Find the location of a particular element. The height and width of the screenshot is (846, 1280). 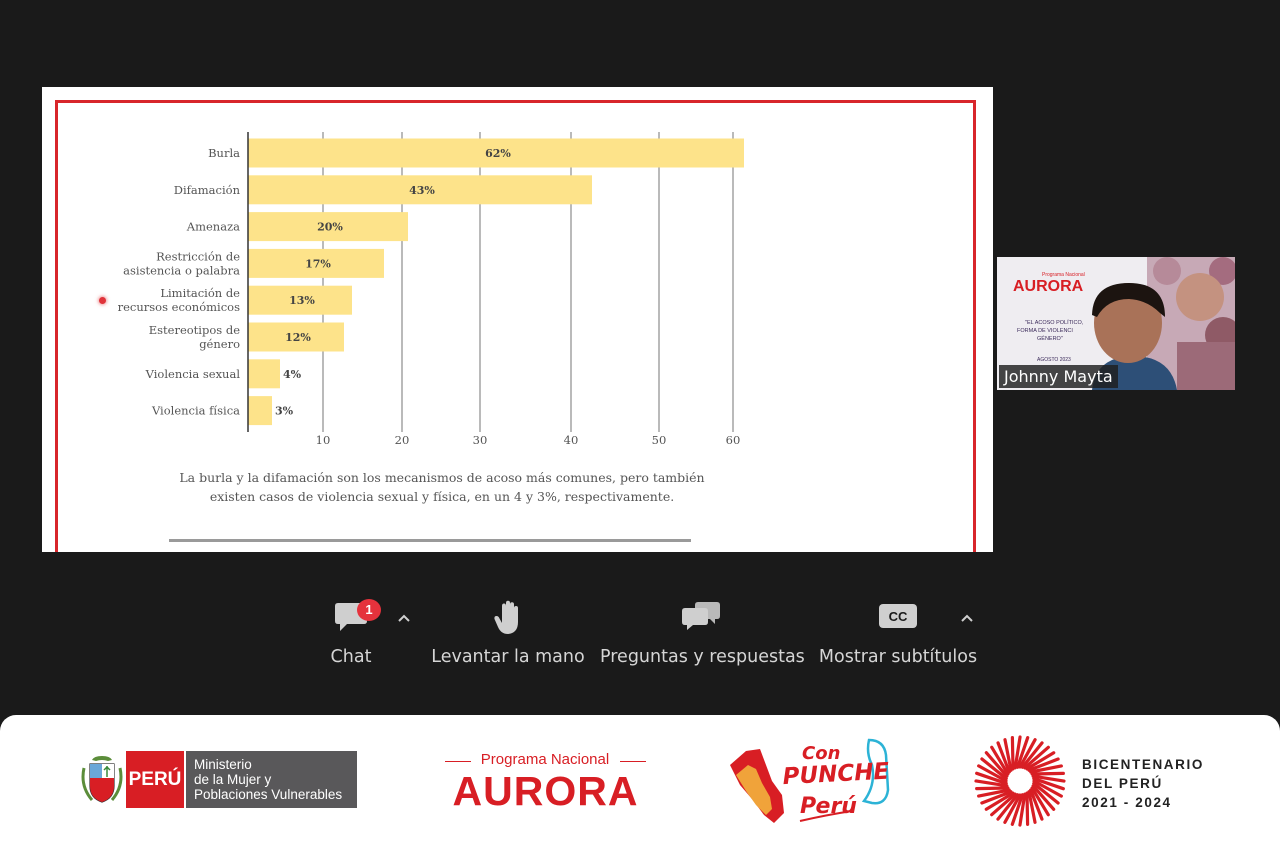

bar-value-label: 62% is located at coordinates (498, 153).